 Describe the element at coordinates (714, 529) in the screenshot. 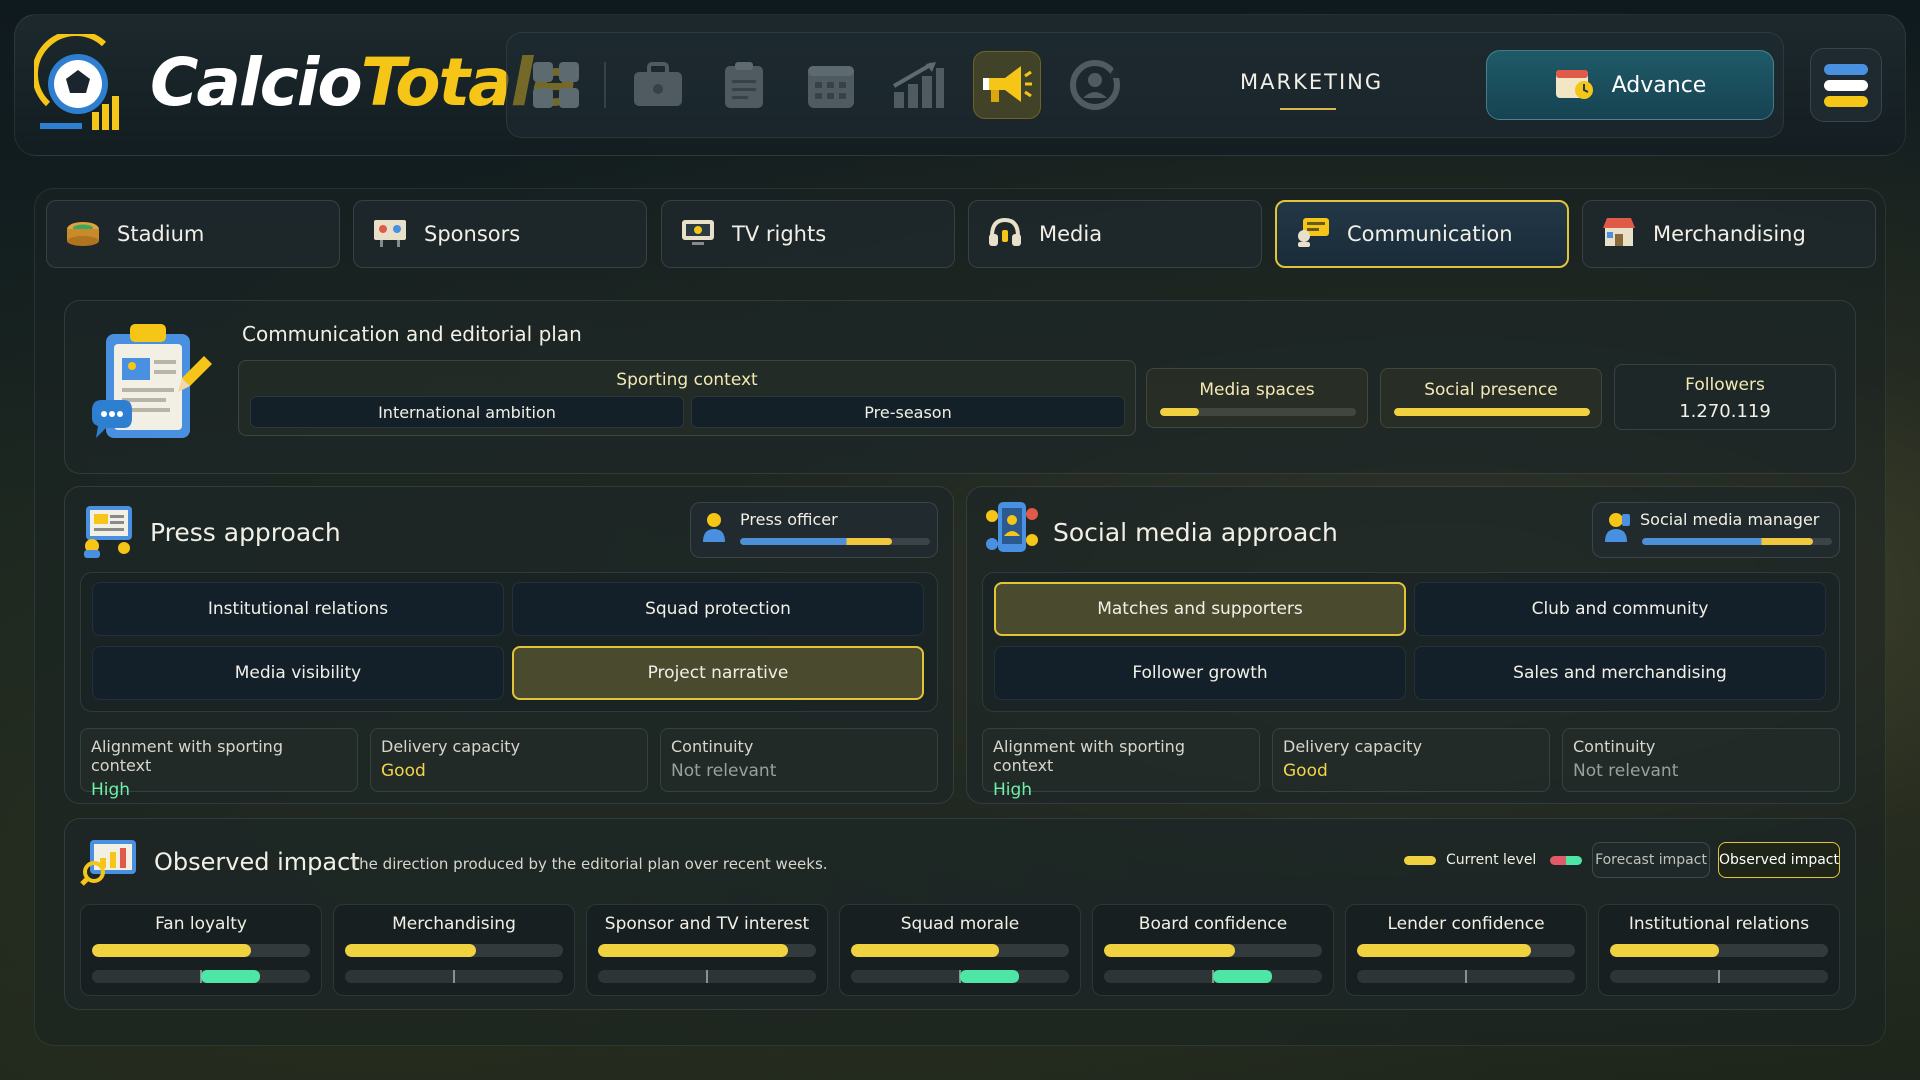

I see `press-officer-avatar-icon` at that location.